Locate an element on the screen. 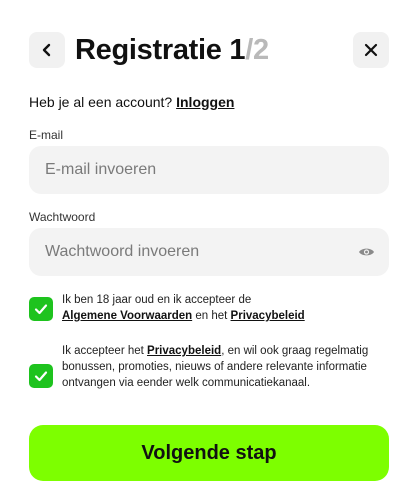  privacy-link: Privacybeleid is located at coordinates (268, 316).